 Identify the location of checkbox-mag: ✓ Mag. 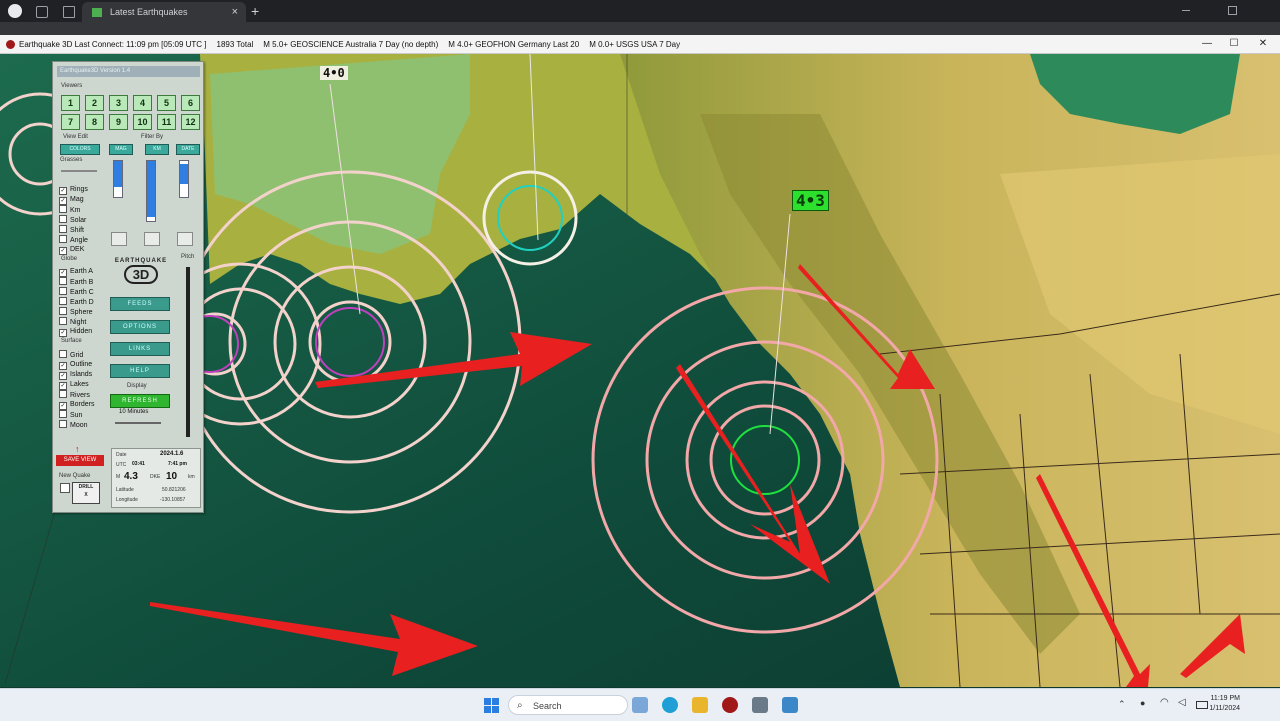
(71, 200).